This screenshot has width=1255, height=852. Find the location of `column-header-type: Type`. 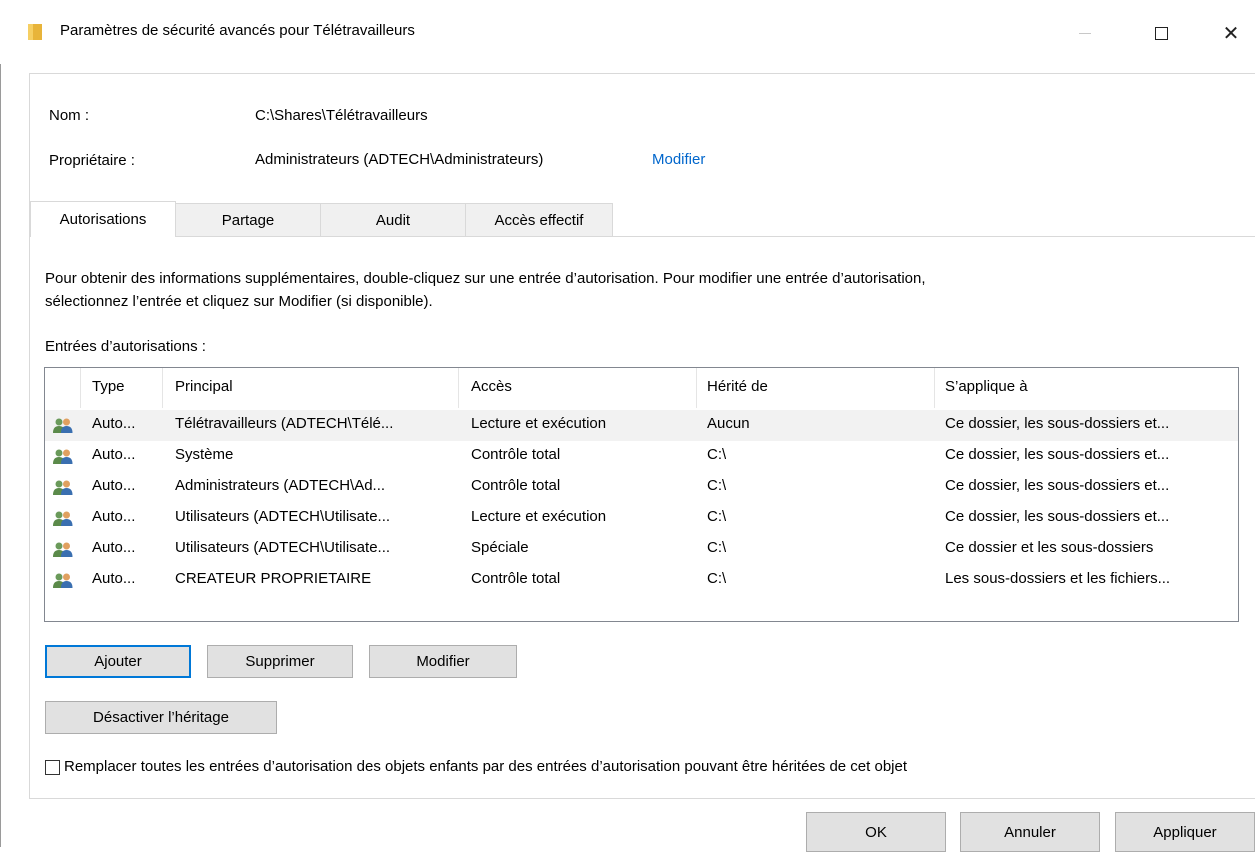

column-header-type: Type is located at coordinates (108, 386).